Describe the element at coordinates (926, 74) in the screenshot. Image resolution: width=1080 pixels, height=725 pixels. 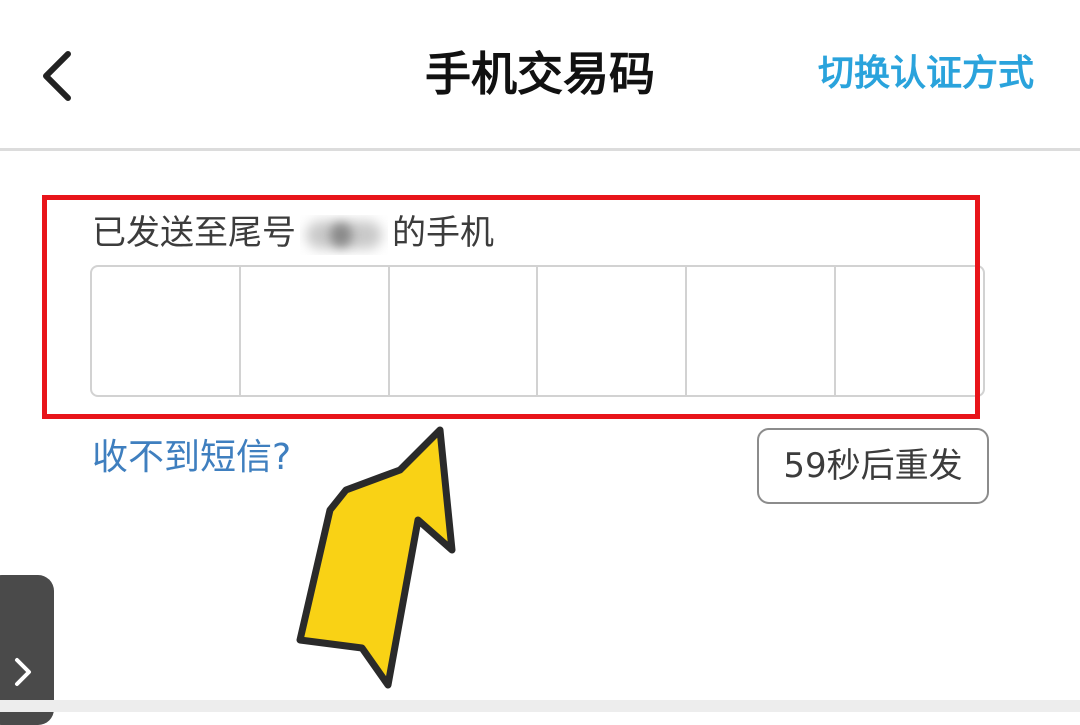
I see `switch-auth-method-link: 切换认证方式` at that location.